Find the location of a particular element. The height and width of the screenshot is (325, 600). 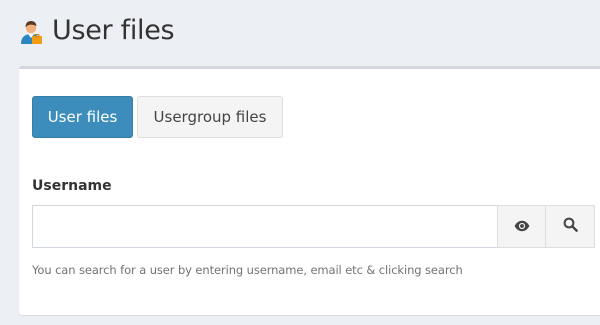

search-icon is located at coordinates (570, 226).